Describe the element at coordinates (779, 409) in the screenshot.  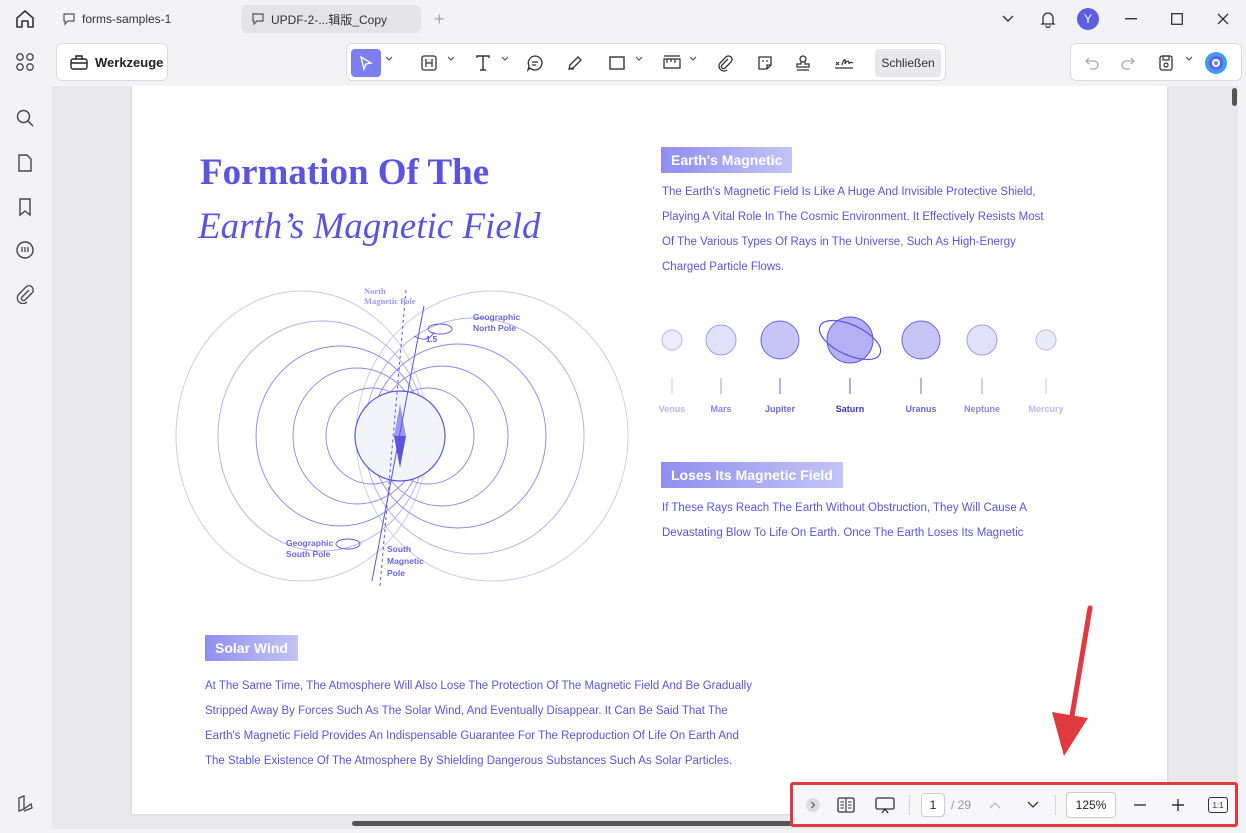
I see `planet-label-jupiter: Jupiter` at that location.